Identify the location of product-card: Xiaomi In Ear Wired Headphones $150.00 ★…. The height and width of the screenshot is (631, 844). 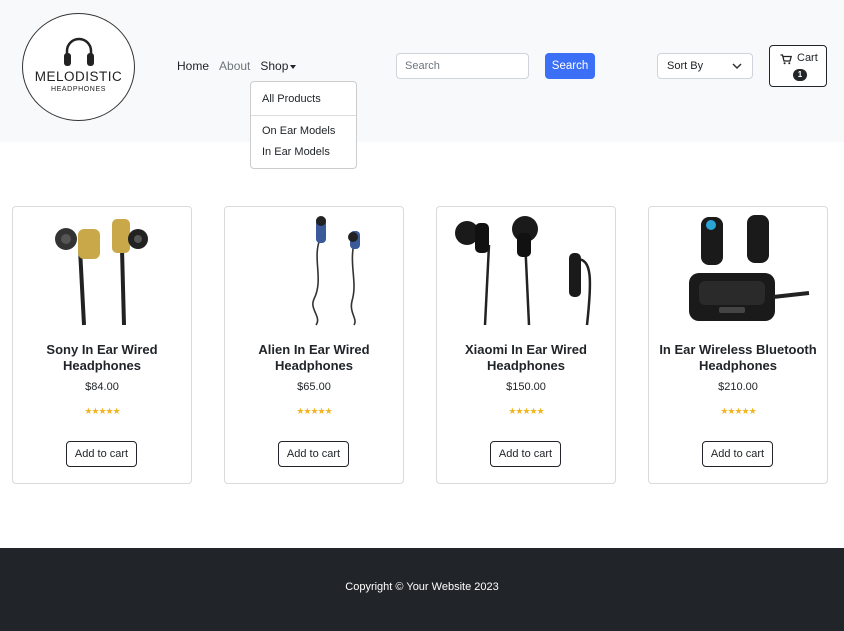
(526, 345).